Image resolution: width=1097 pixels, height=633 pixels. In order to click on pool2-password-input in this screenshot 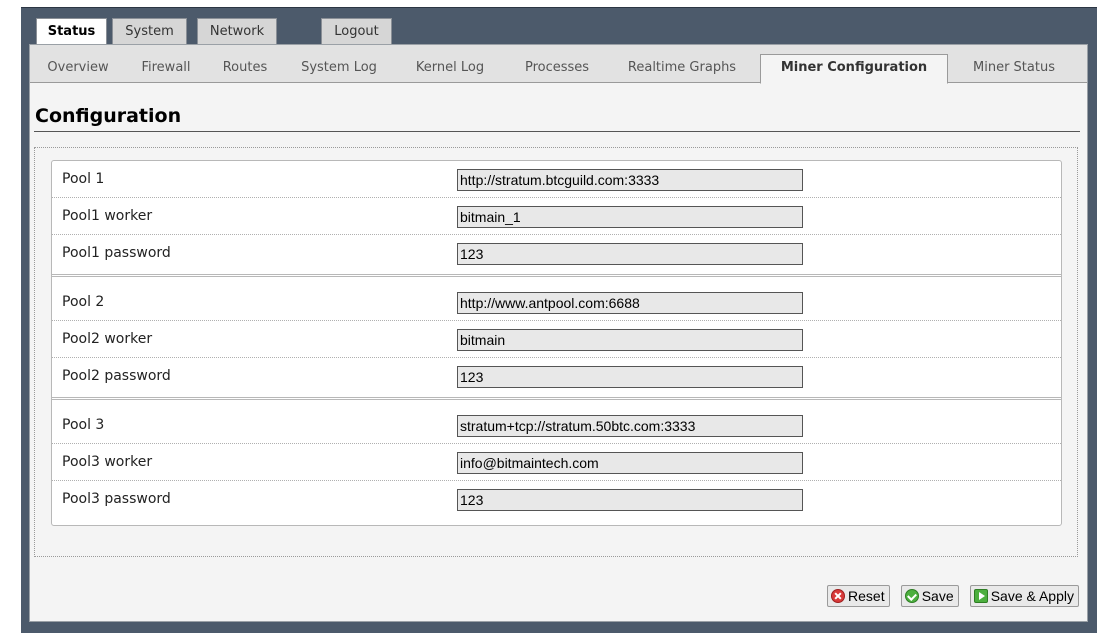, I will do `click(630, 377)`.